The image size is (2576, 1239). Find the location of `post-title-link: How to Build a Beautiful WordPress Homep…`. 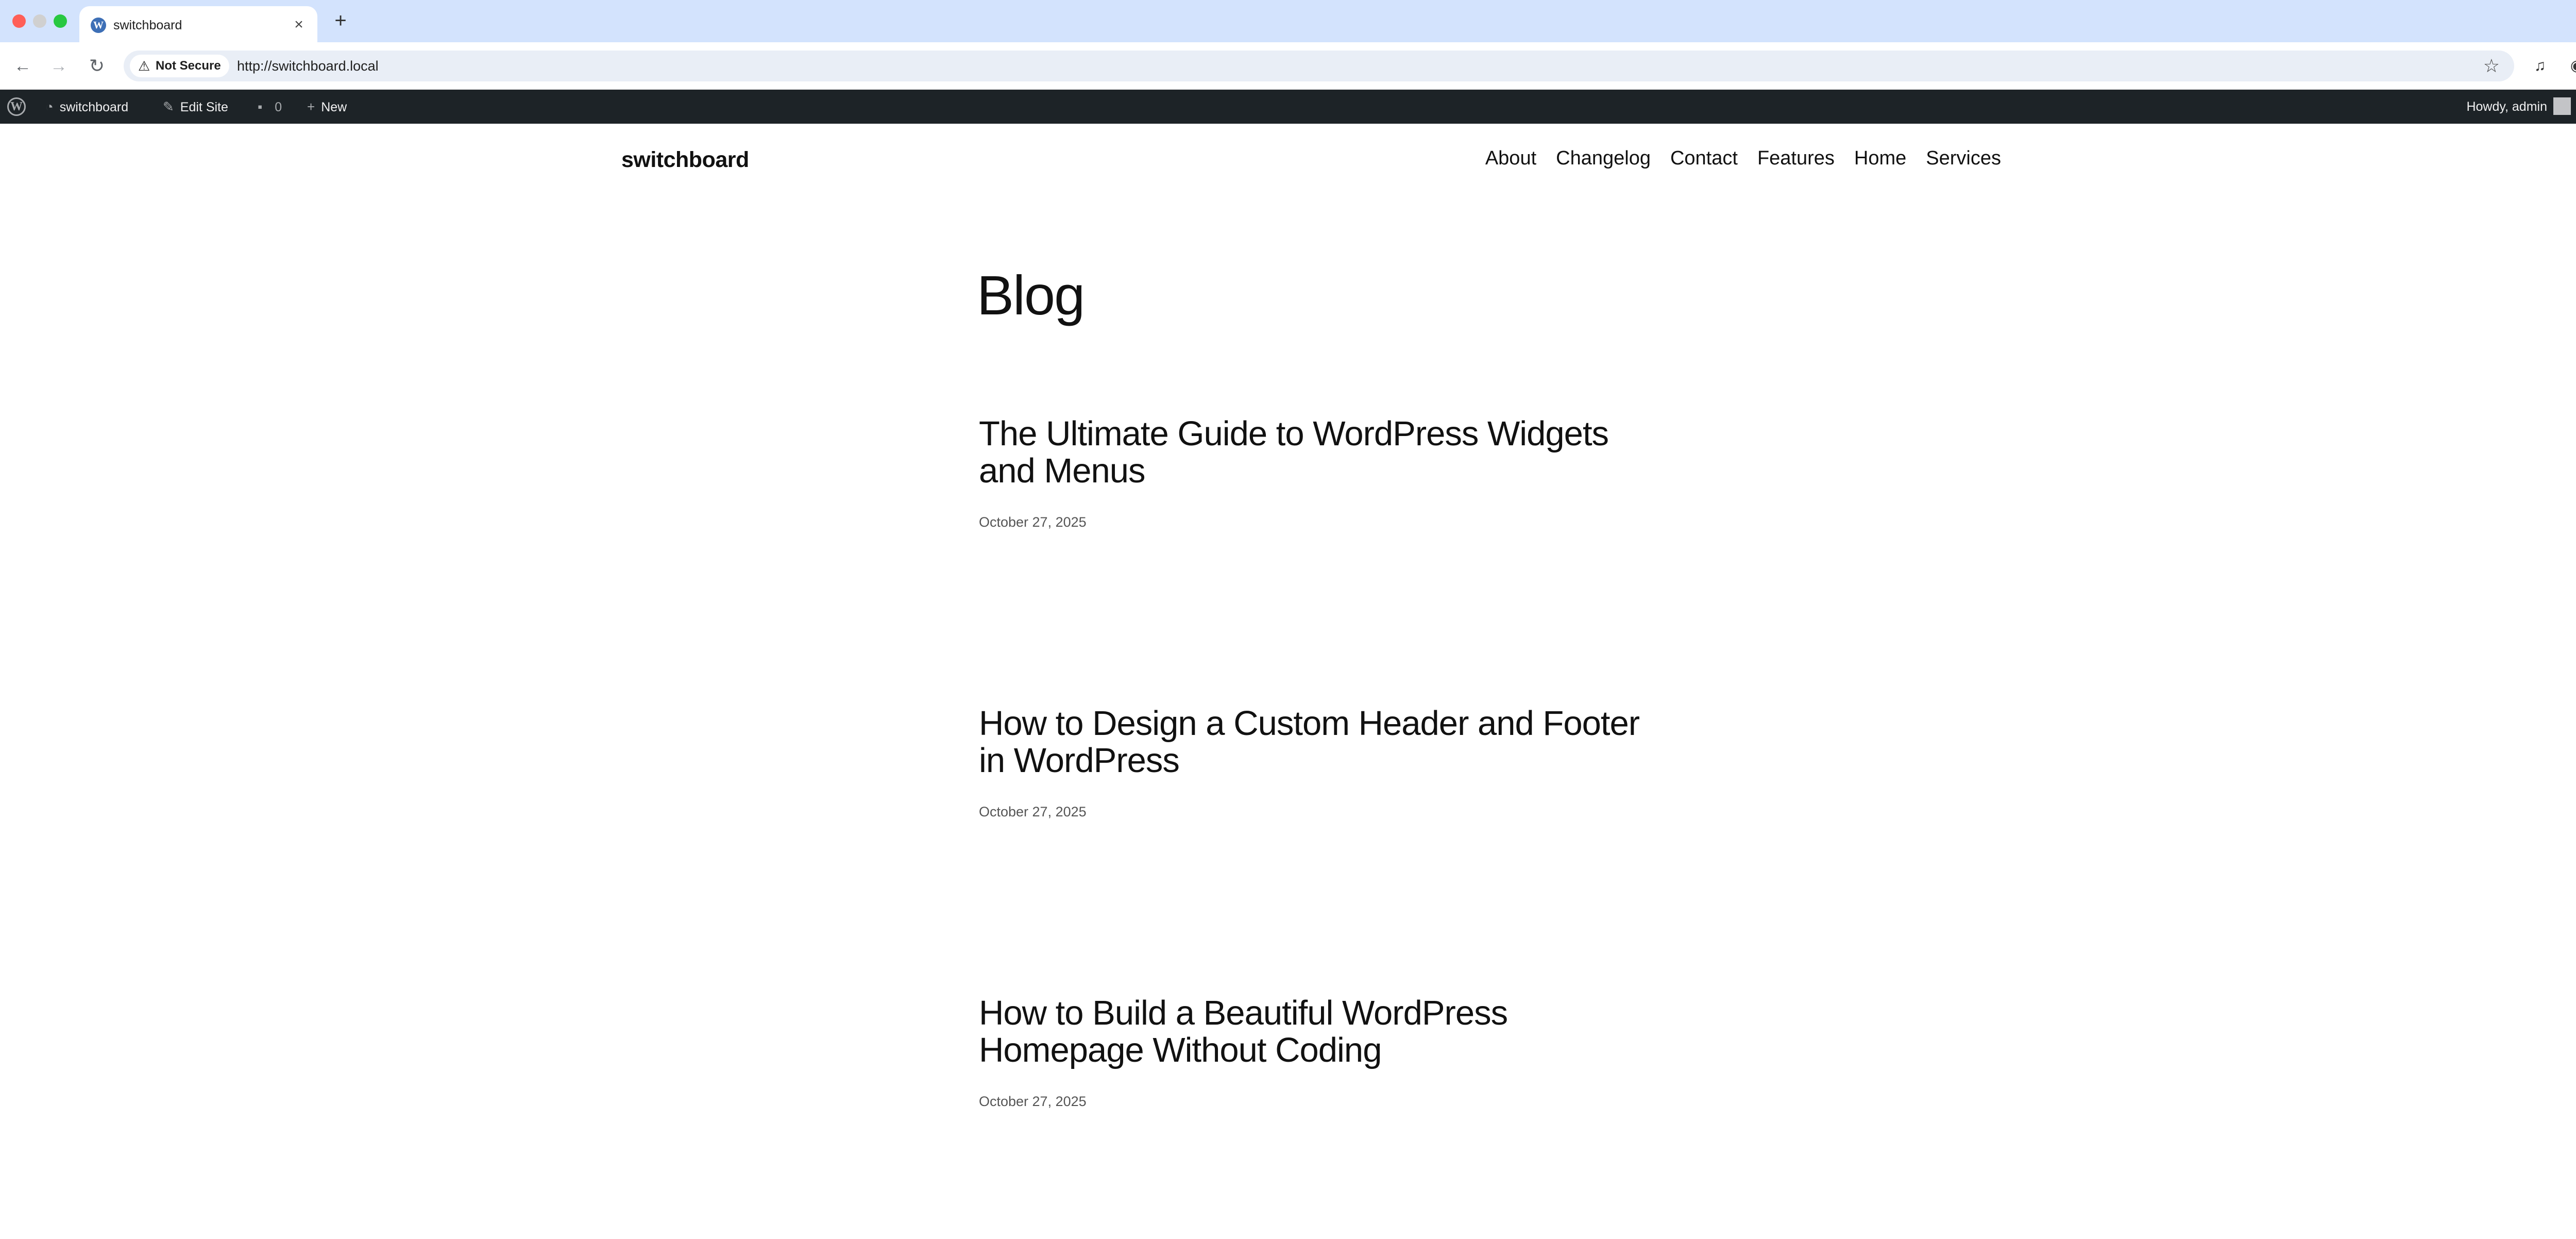

post-title-link: How to Build a Beautiful WordPress Homep… is located at coordinates (1321, 1032).